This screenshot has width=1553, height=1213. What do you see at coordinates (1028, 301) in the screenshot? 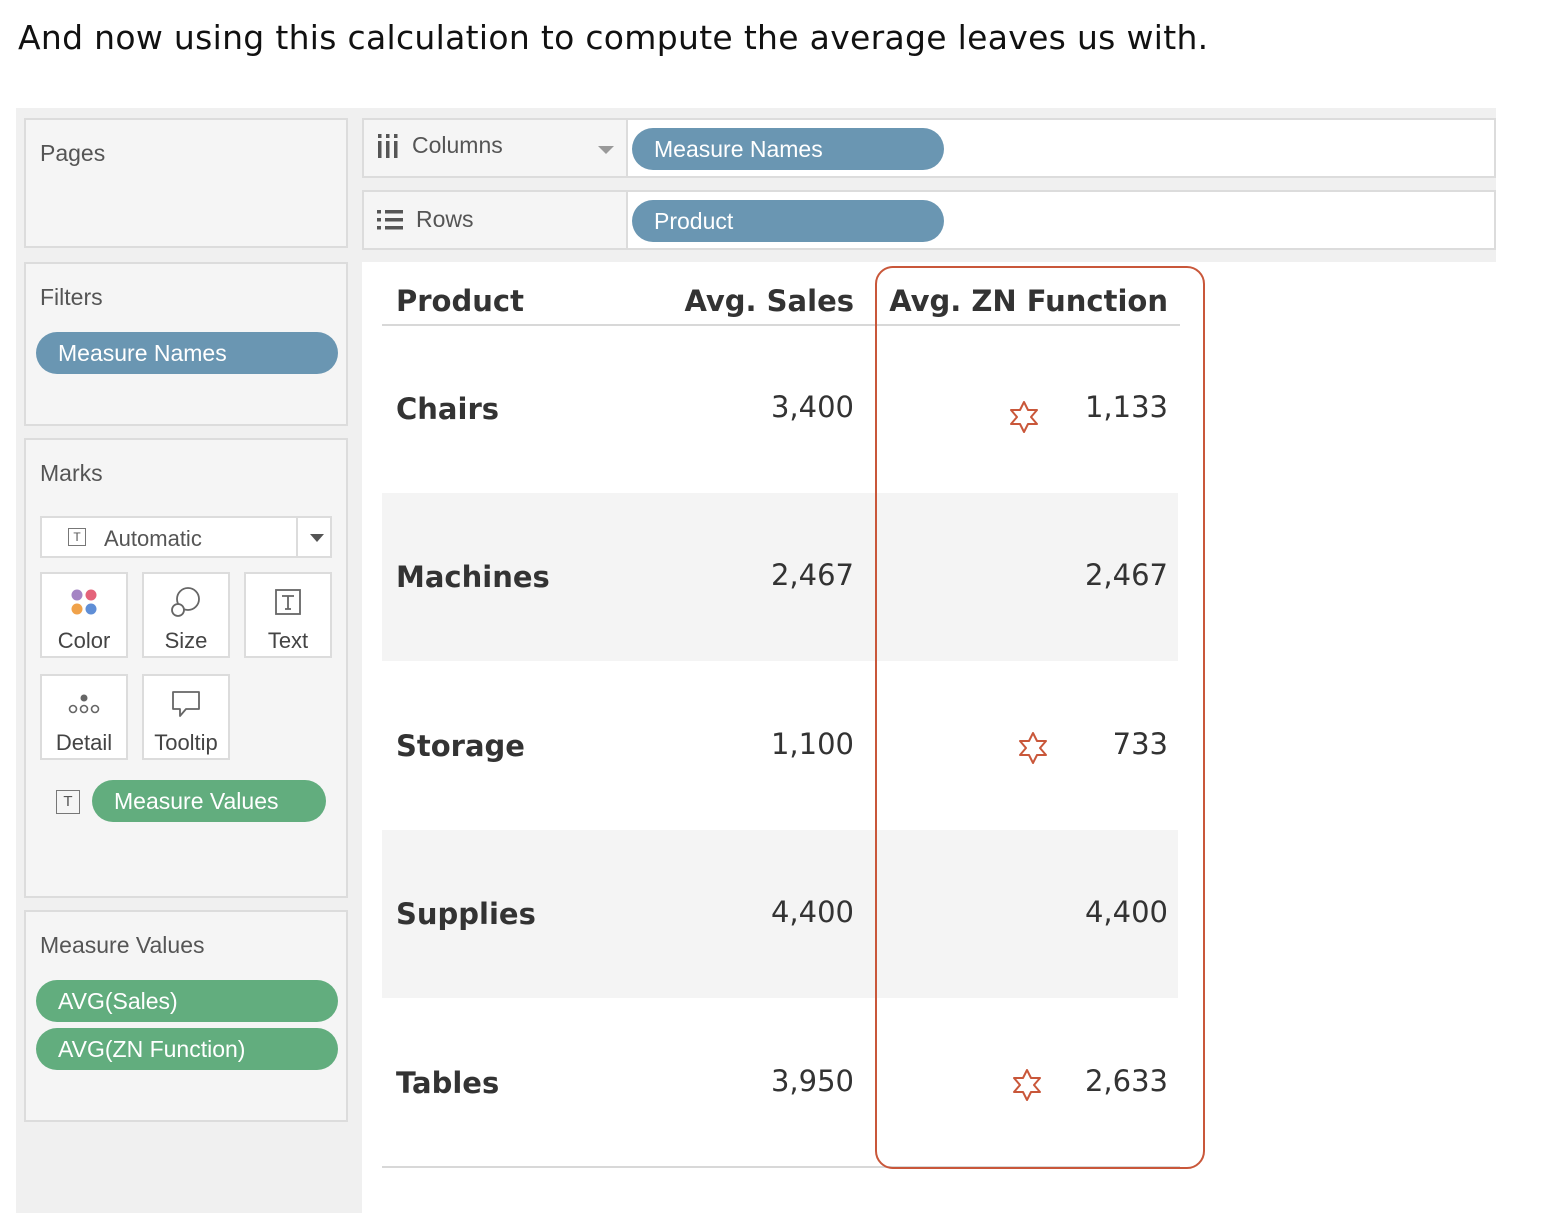
I see `header-avg-zn-function: Avg. ZN Function` at bounding box center [1028, 301].